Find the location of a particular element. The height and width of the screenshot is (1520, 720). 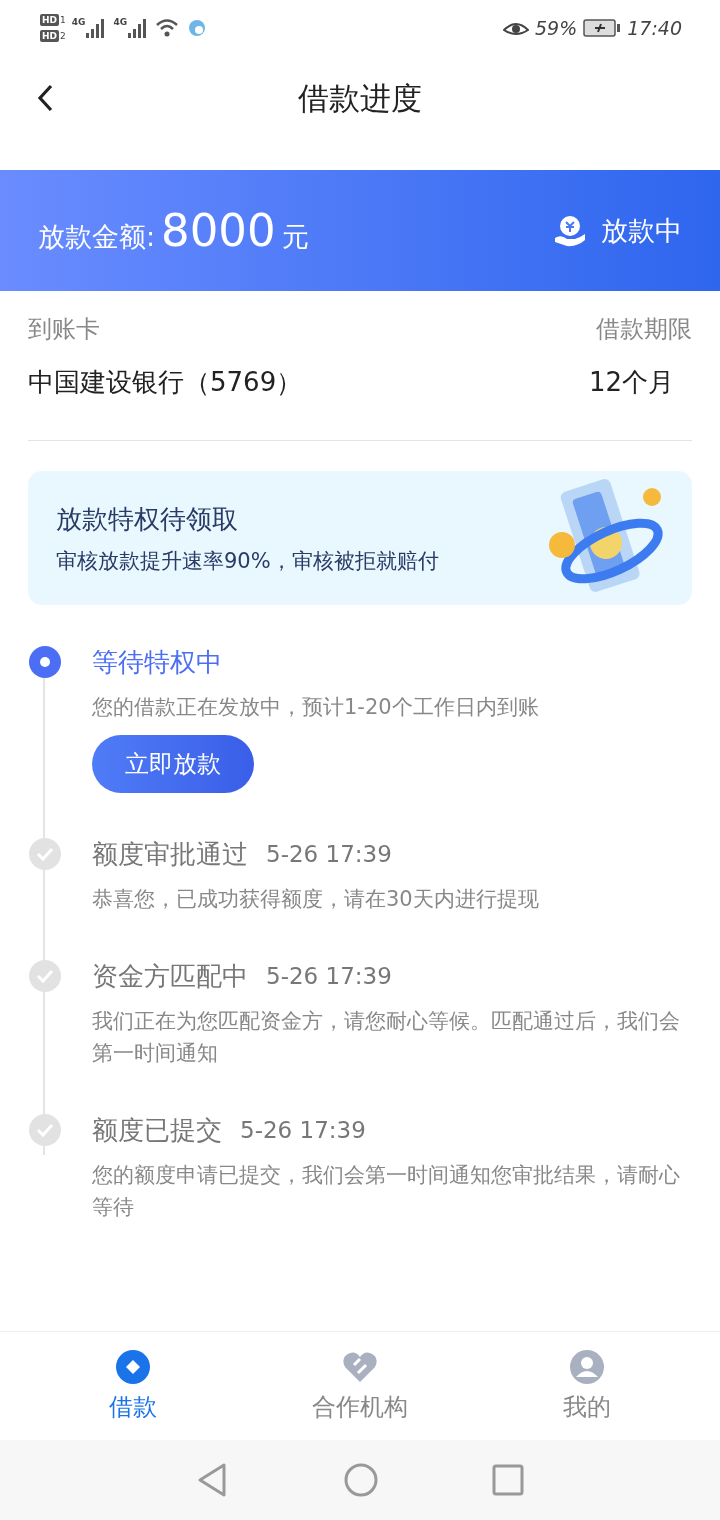

current-step-icon is located at coordinates (45, 662).